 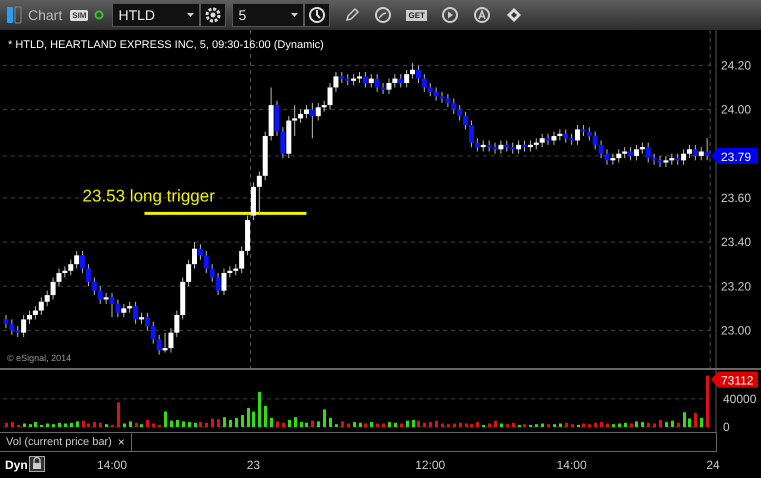 What do you see at coordinates (430, 465) in the screenshot?
I see `time-axis-label: 12:00` at bounding box center [430, 465].